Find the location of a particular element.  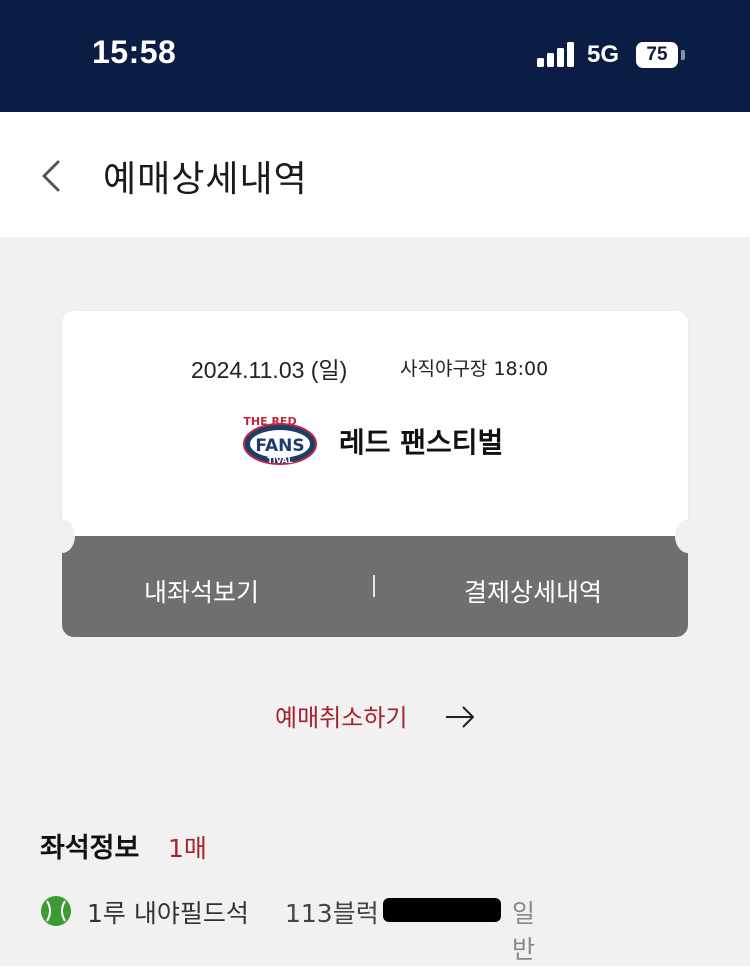

payment-detail-button: 결제상세내역 is located at coordinates (533, 591).